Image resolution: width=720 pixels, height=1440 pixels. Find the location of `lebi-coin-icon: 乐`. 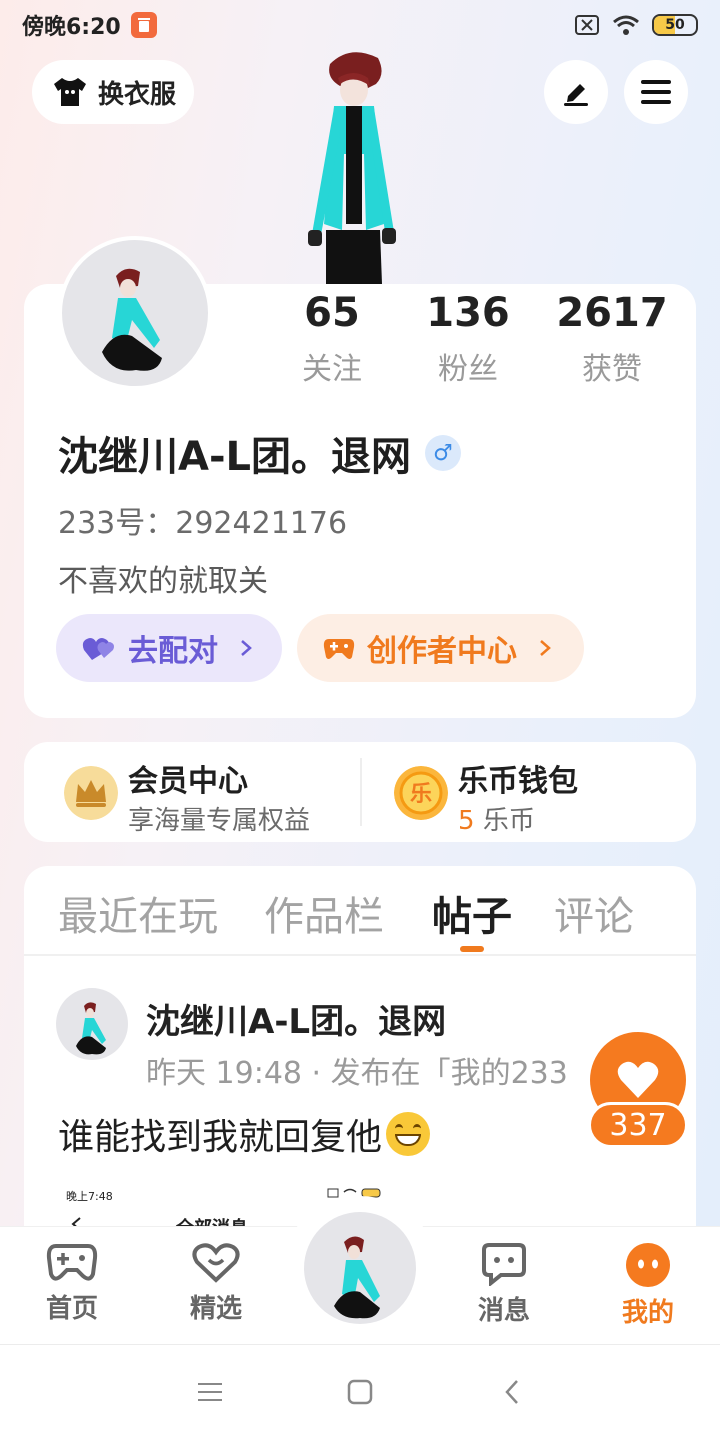

lebi-coin-icon: 乐 is located at coordinates (421, 793).